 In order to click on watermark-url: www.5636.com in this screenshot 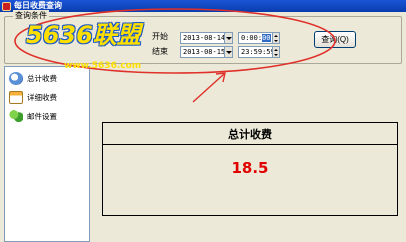, I will do `click(103, 66)`.